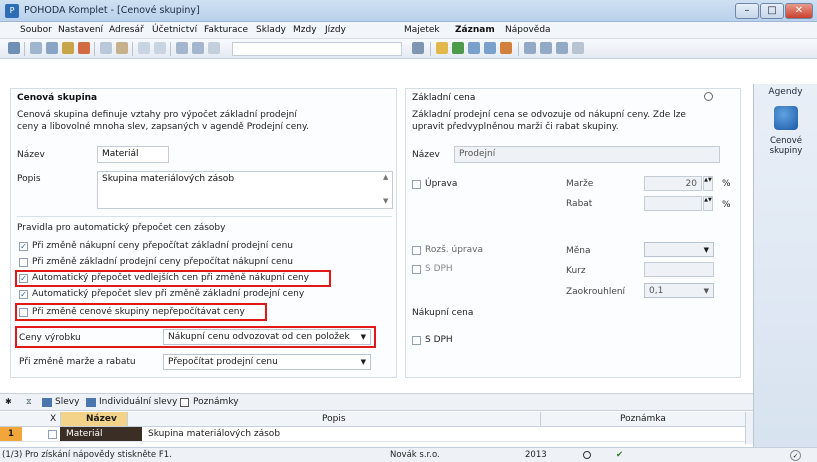  What do you see at coordinates (418, 48) in the screenshot?
I see `filter-icon` at bounding box center [418, 48].